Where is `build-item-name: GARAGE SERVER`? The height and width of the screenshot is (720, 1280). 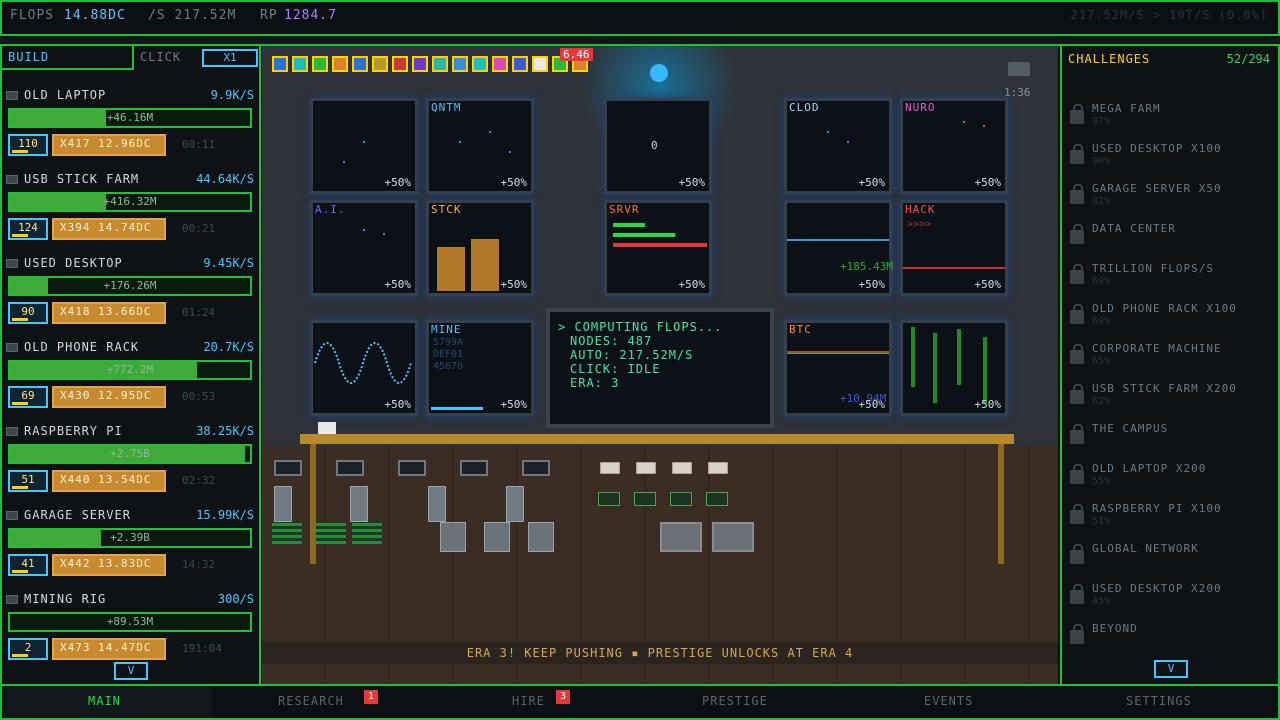 build-item-name: GARAGE SERVER is located at coordinates (68, 515).